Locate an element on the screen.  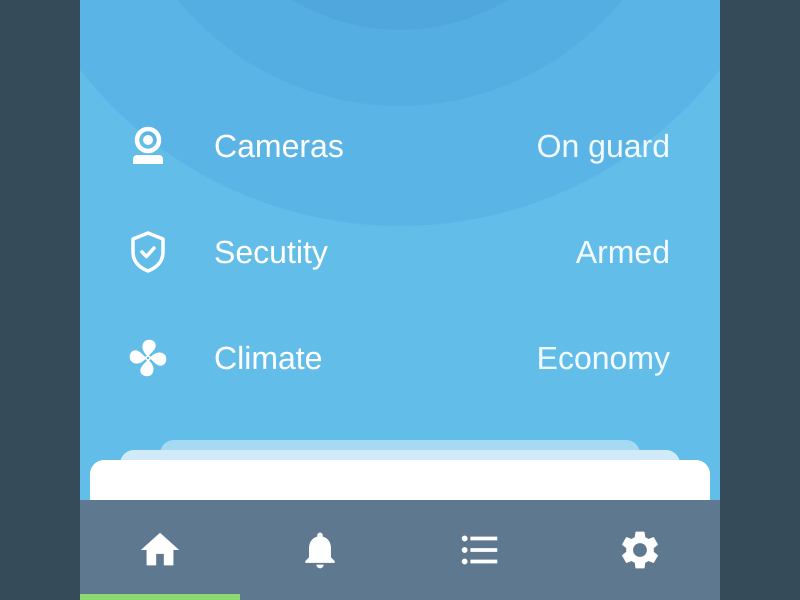
shield-check-icon is located at coordinates (148, 252).